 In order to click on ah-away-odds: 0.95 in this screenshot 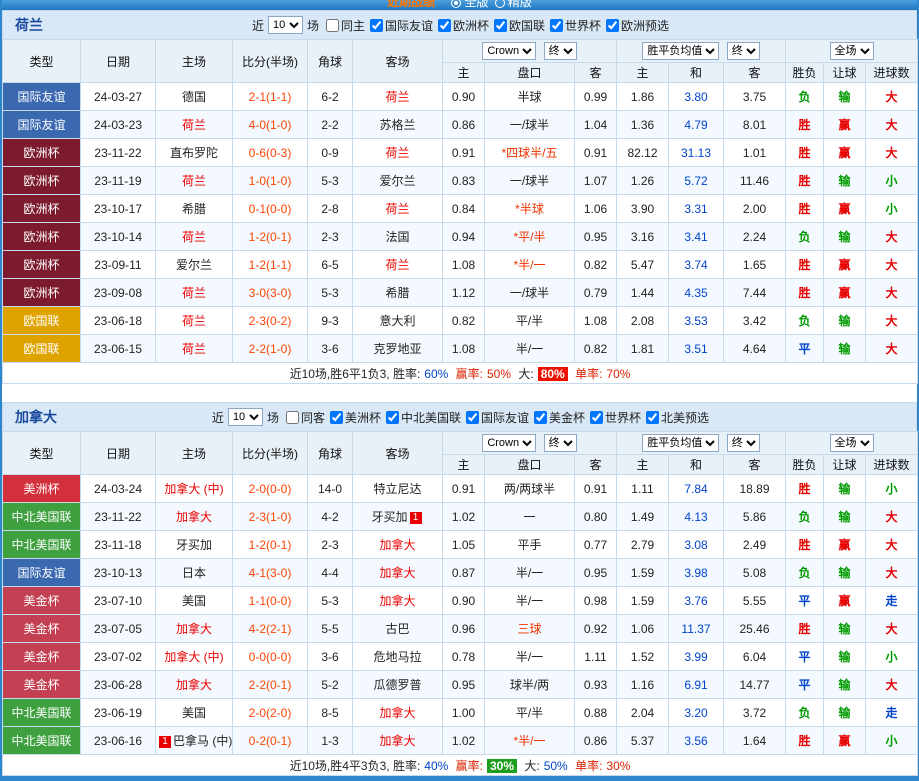, I will do `click(595, 236)`.